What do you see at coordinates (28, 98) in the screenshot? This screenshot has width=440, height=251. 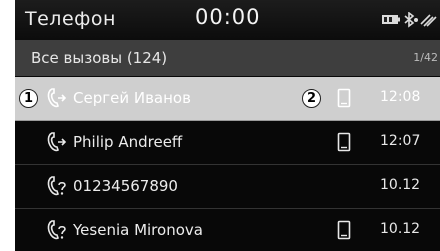 I see `callout-badge-1: 1` at bounding box center [28, 98].